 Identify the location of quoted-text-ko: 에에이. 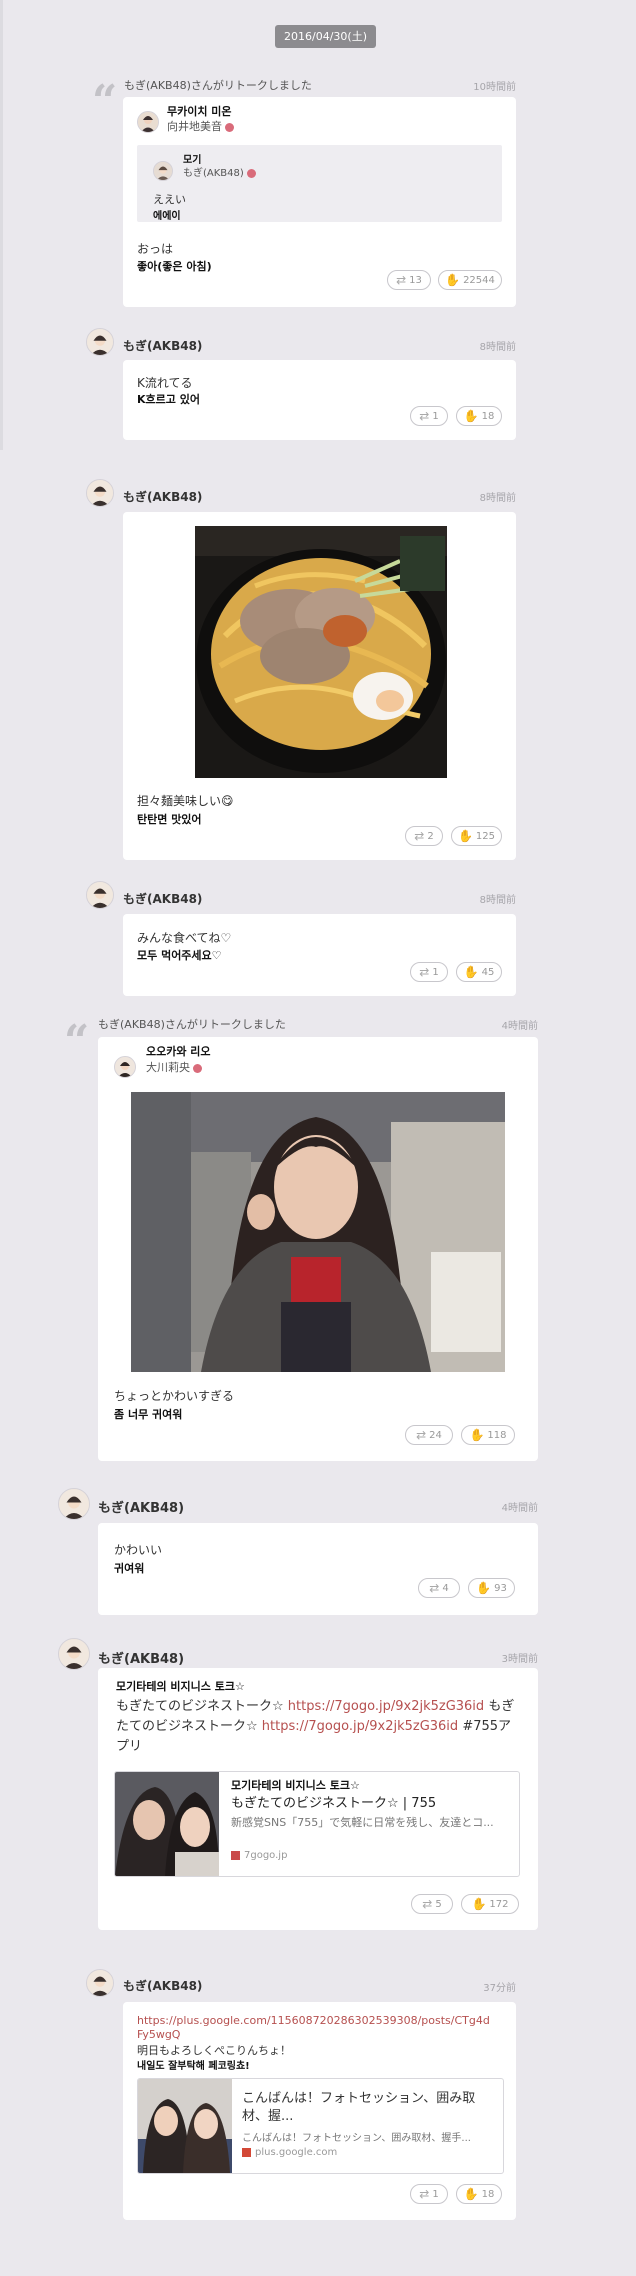
(167, 216).